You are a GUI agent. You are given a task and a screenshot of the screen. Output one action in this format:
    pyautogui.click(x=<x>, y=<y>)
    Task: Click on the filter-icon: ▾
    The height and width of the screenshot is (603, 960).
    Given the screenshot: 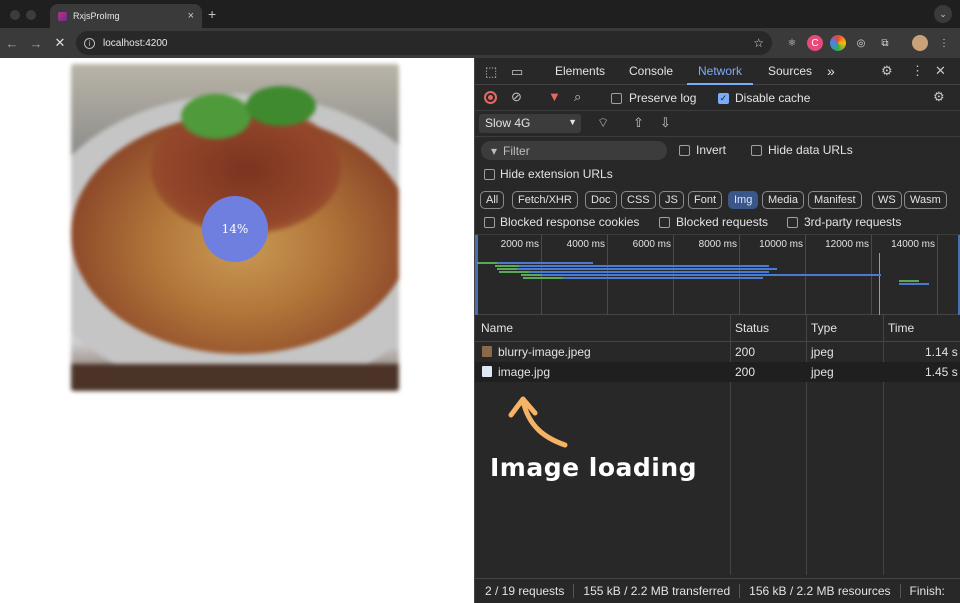 What is the action you would take?
    pyautogui.click(x=494, y=150)
    